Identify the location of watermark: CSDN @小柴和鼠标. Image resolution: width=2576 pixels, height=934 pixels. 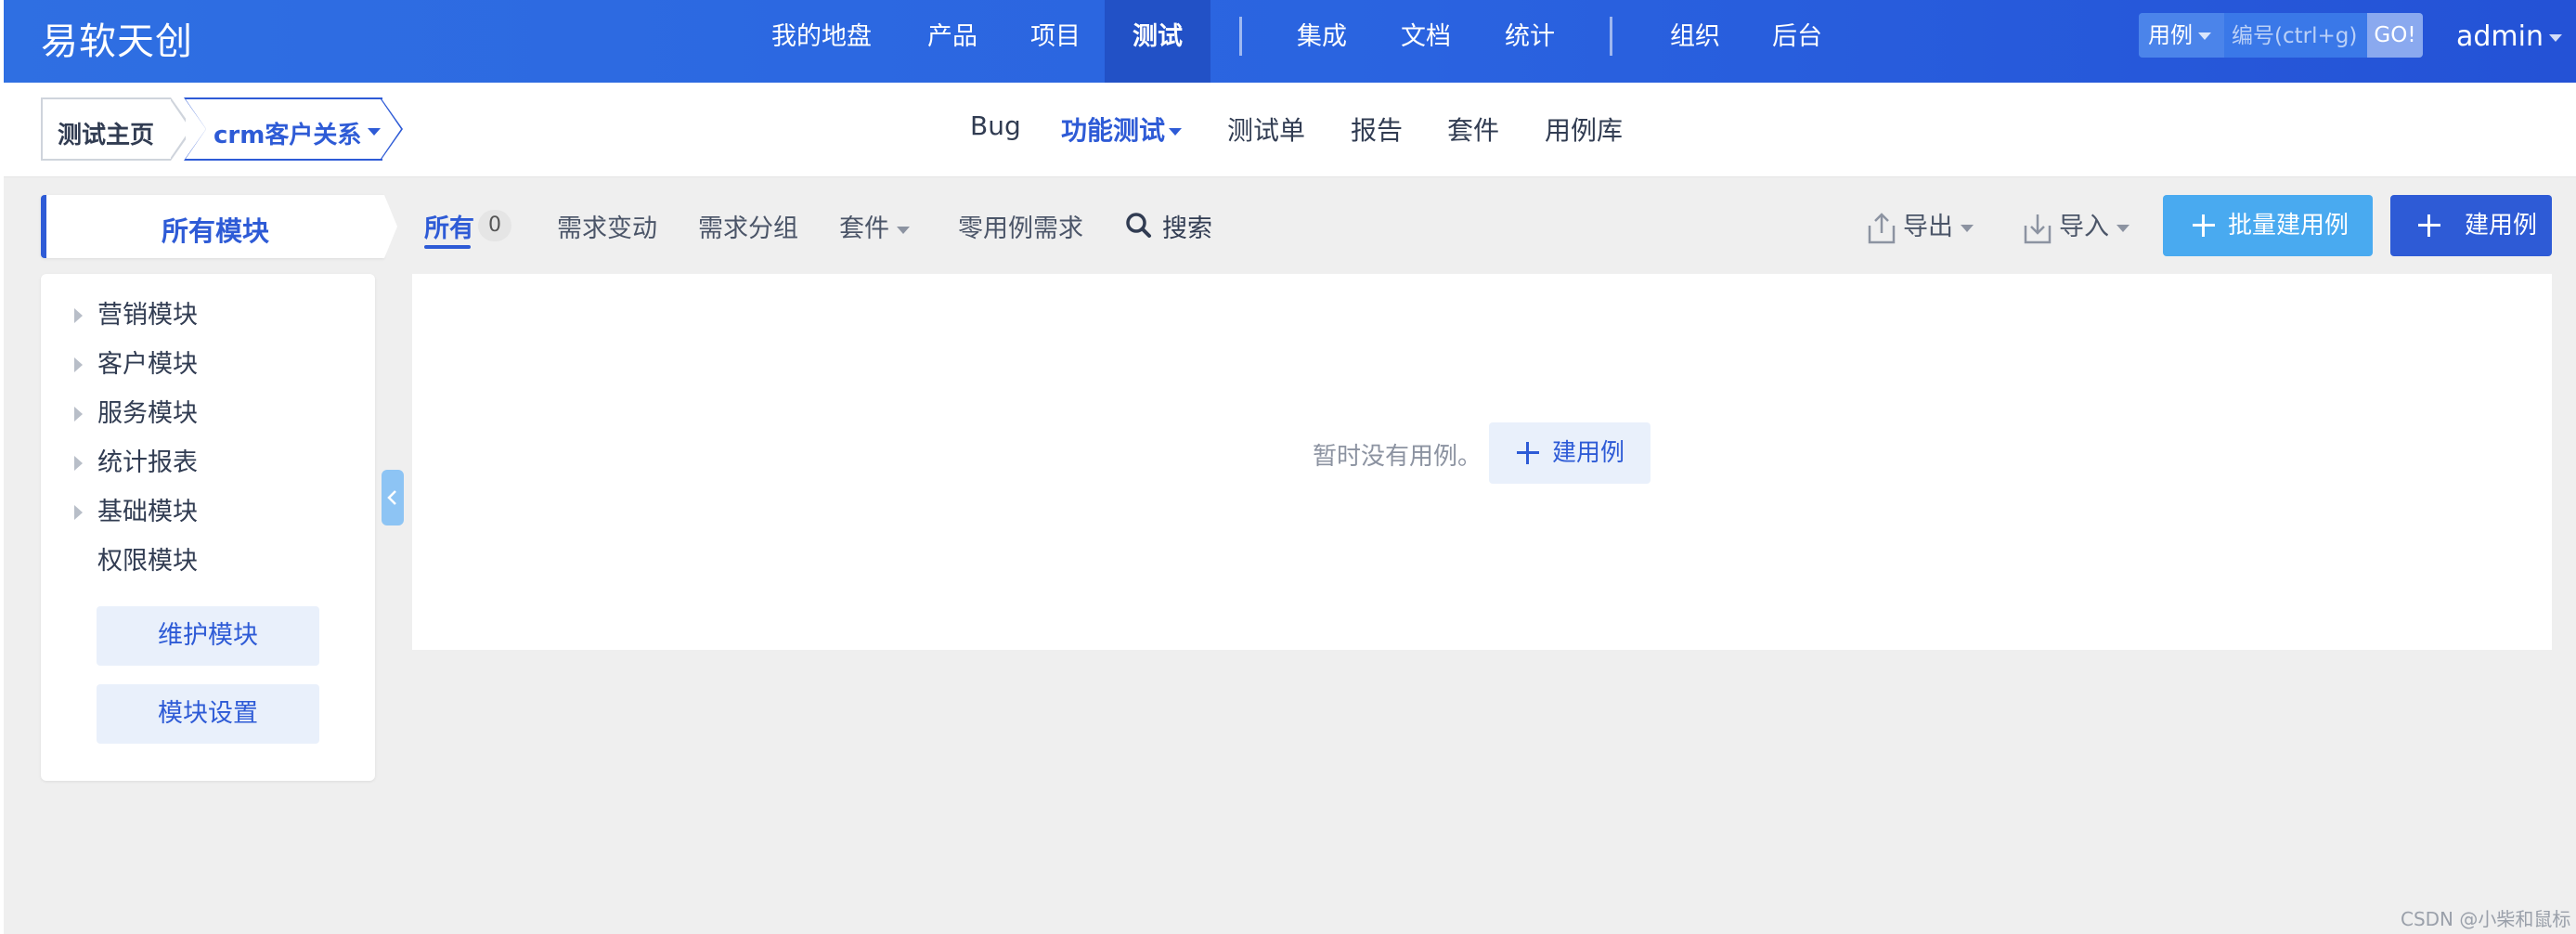
(2486, 919).